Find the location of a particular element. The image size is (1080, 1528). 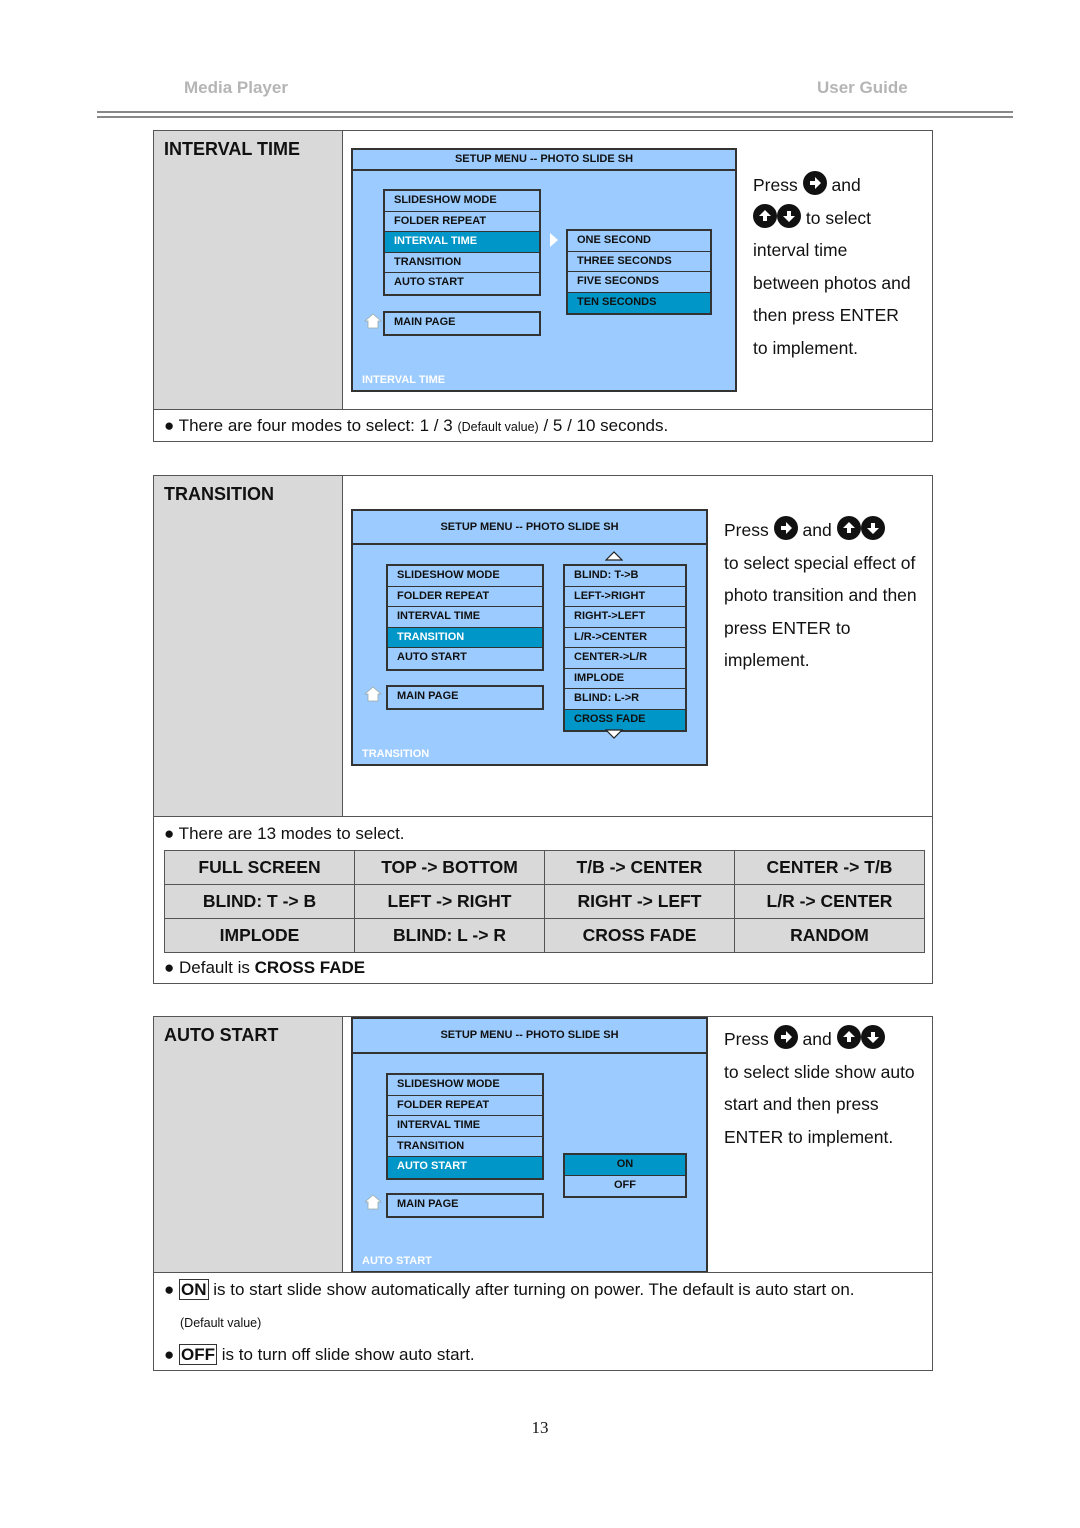

mode-cell: FULL SCREEN is located at coordinates (259, 867).